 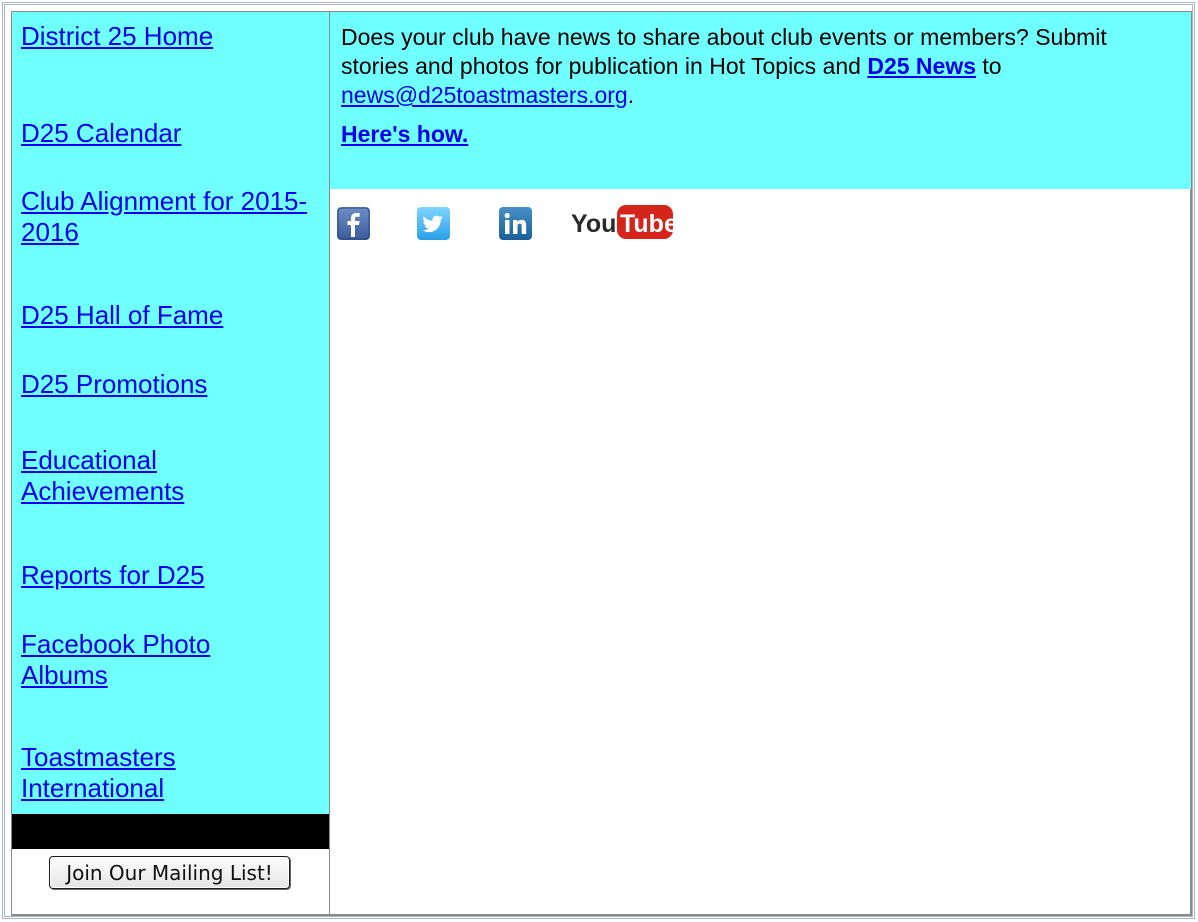 I want to click on linkedin-icon, so click(x=515, y=223).